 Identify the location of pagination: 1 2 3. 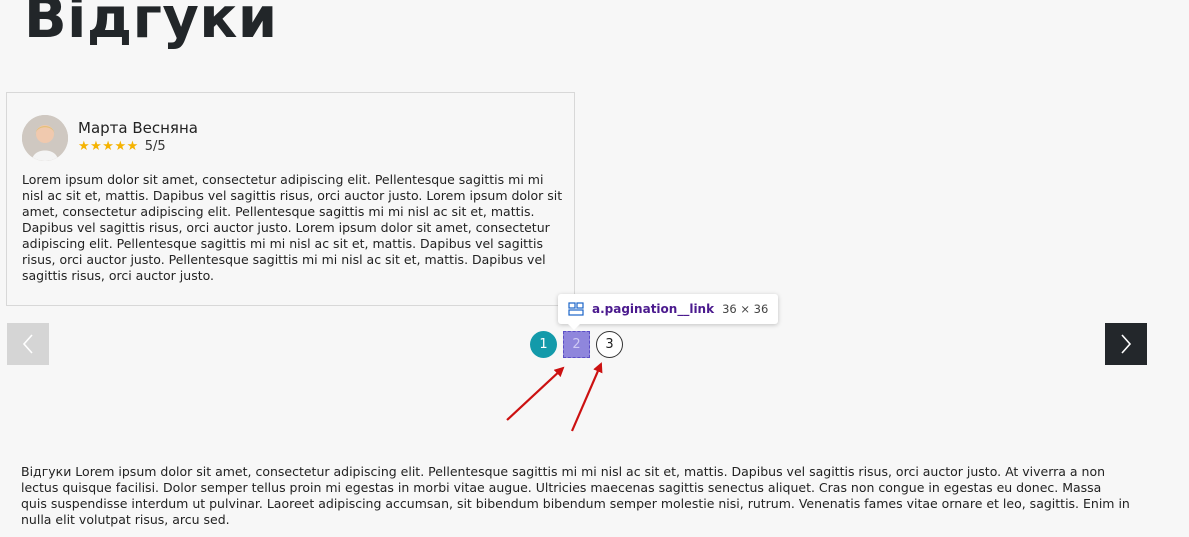
(576, 344).